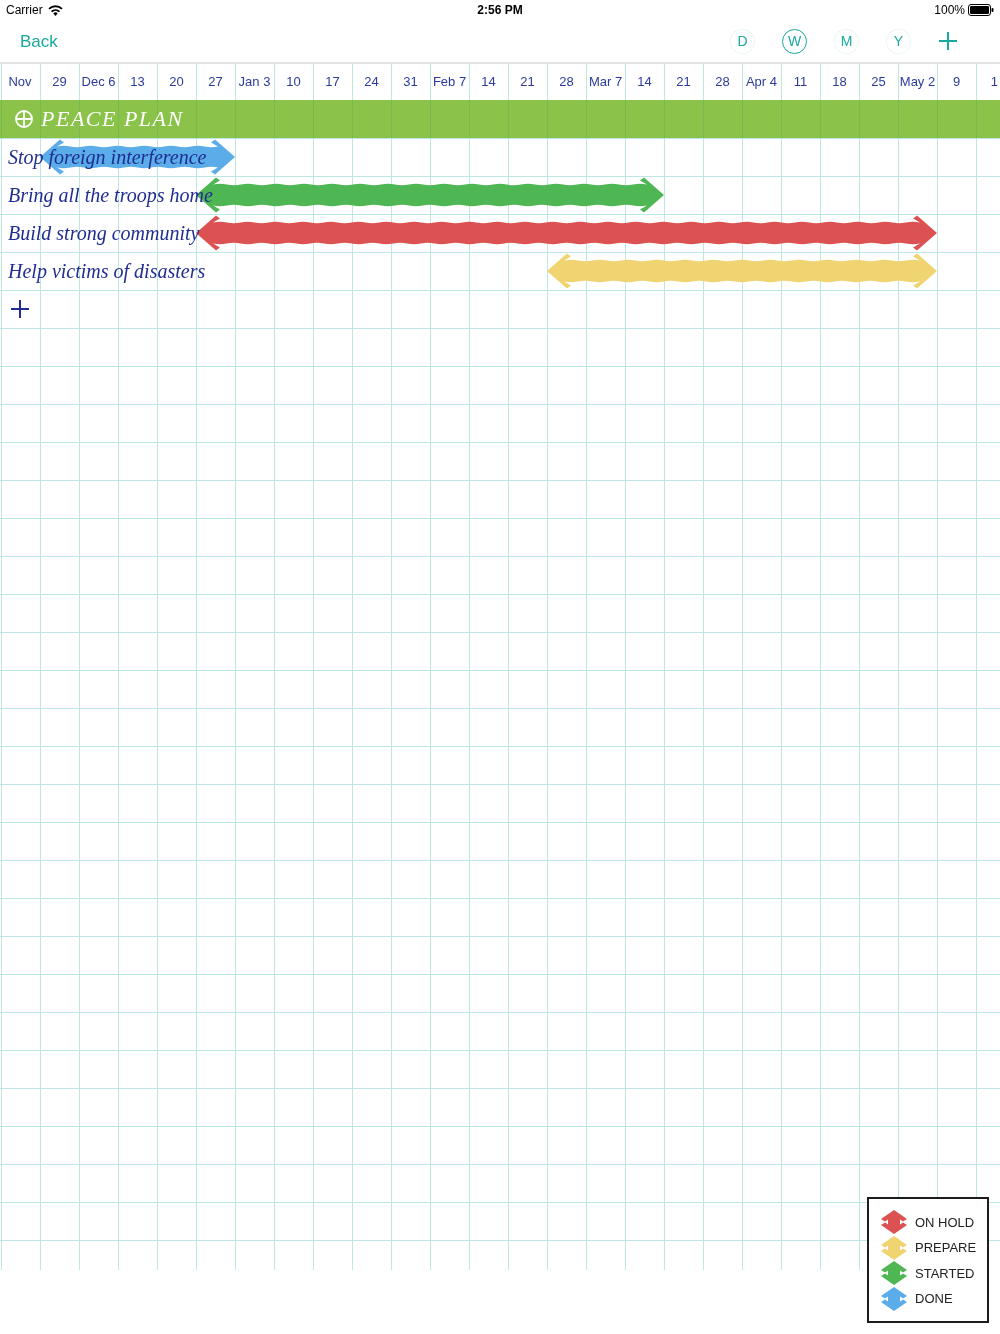 The width and height of the screenshot is (1000, 1334). Describe the element at coordinates (917, 82) in the screenshot. I see `date-label: May 2` at that location.